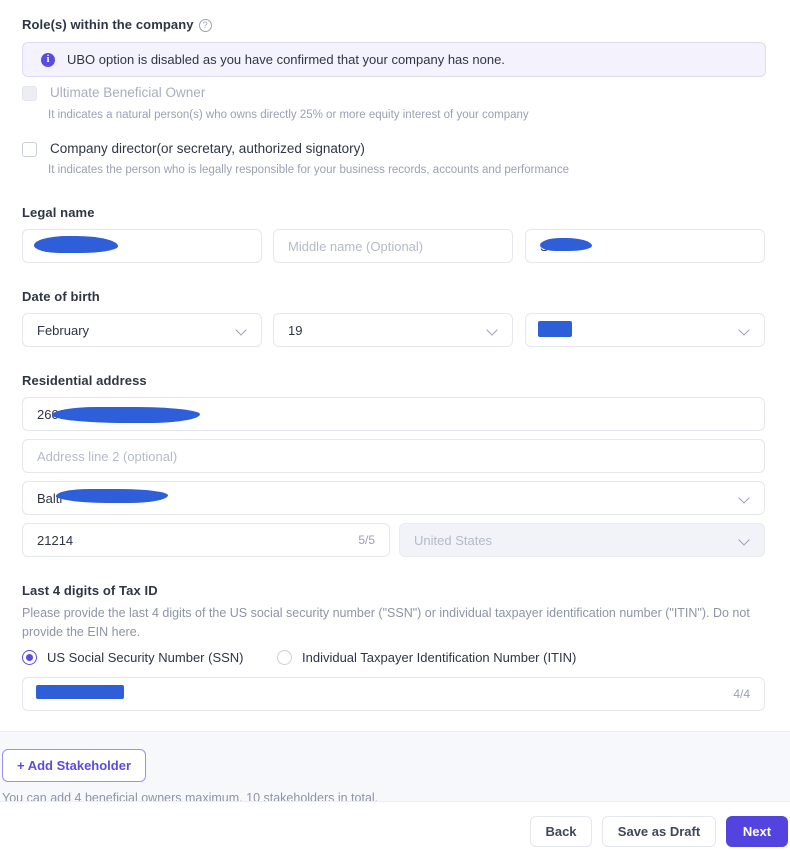  What do you see at coordinates (741, 694) in the screenshot?
I see `tax-id-counter: 4/4` at bounding box center [741, 694].